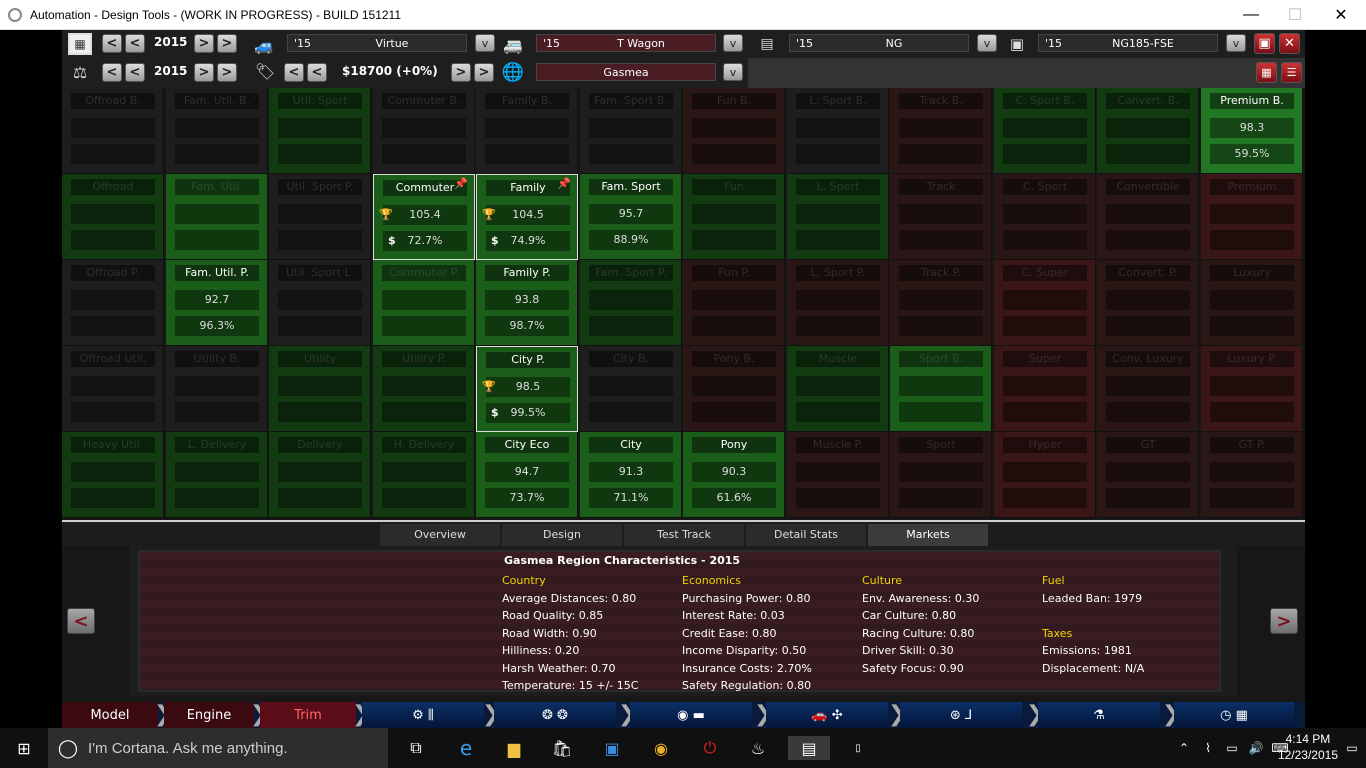 The width and height of the screenshot is (1366, 768). I want to click on market-cell: L. Sport, so click(838, 217).